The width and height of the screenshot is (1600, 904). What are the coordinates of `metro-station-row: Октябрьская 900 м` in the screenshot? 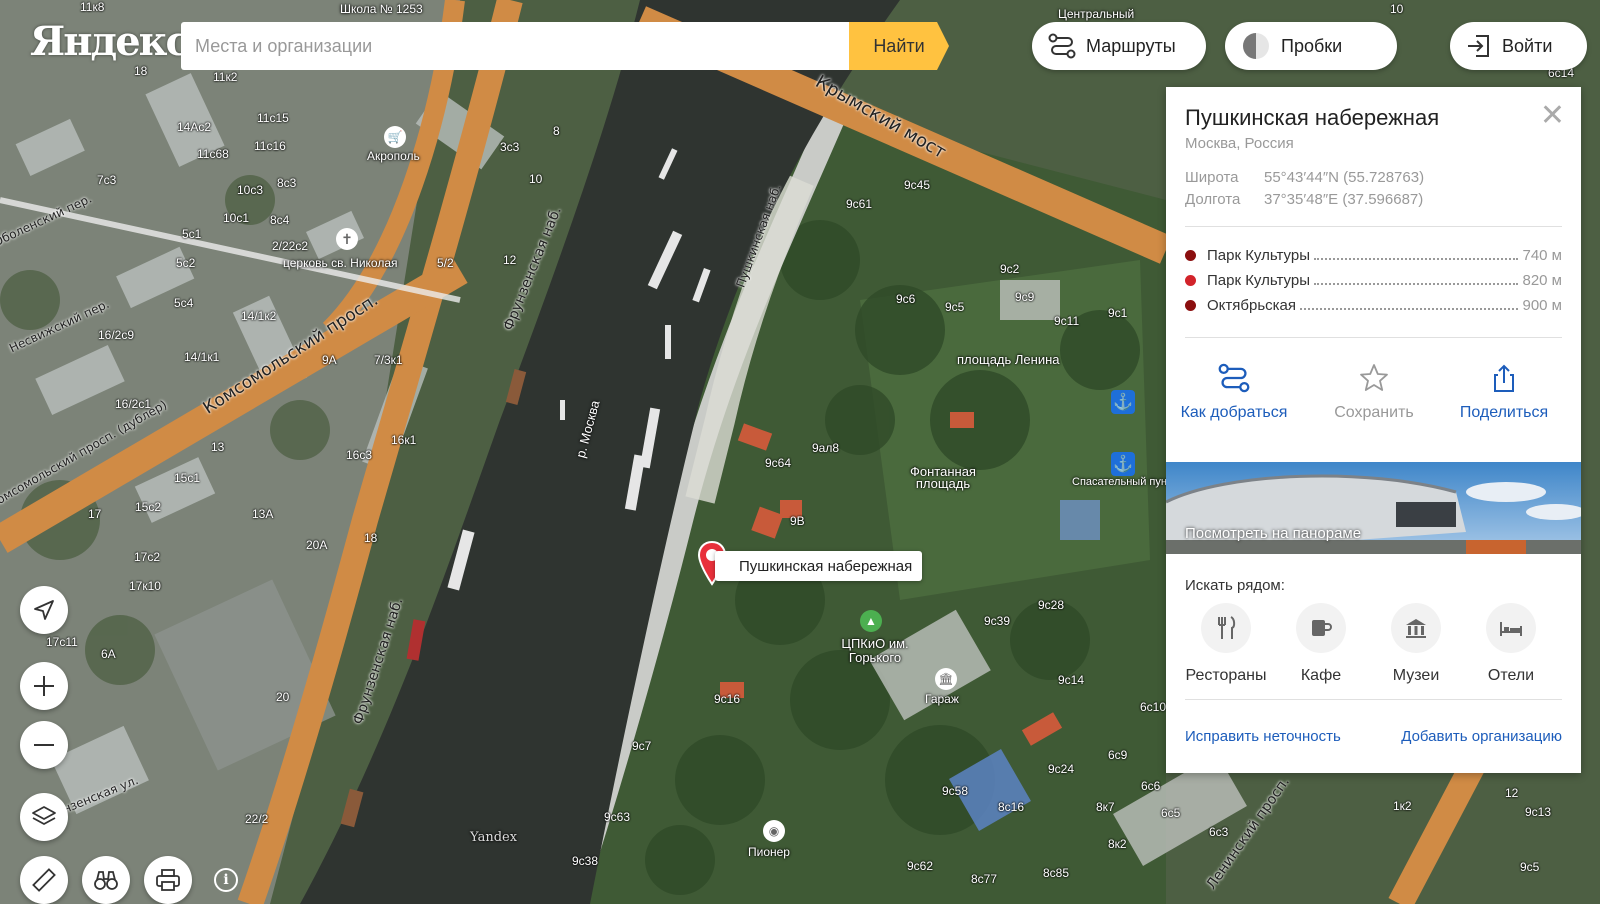 It's located at (1373, 305).